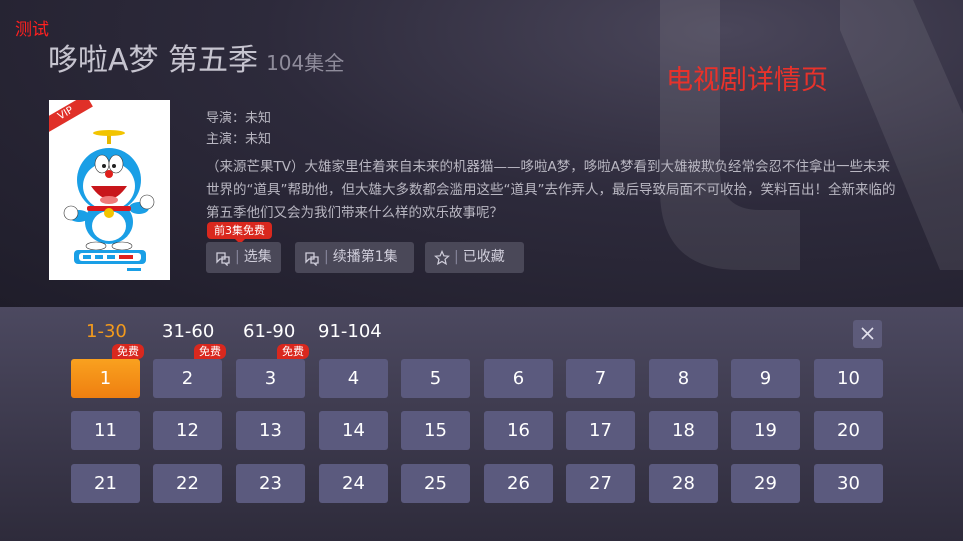  What do you see at coordinates (765, 483) in the screenshot?
I see `episode-button: 29` at bounding box center [765, 483].